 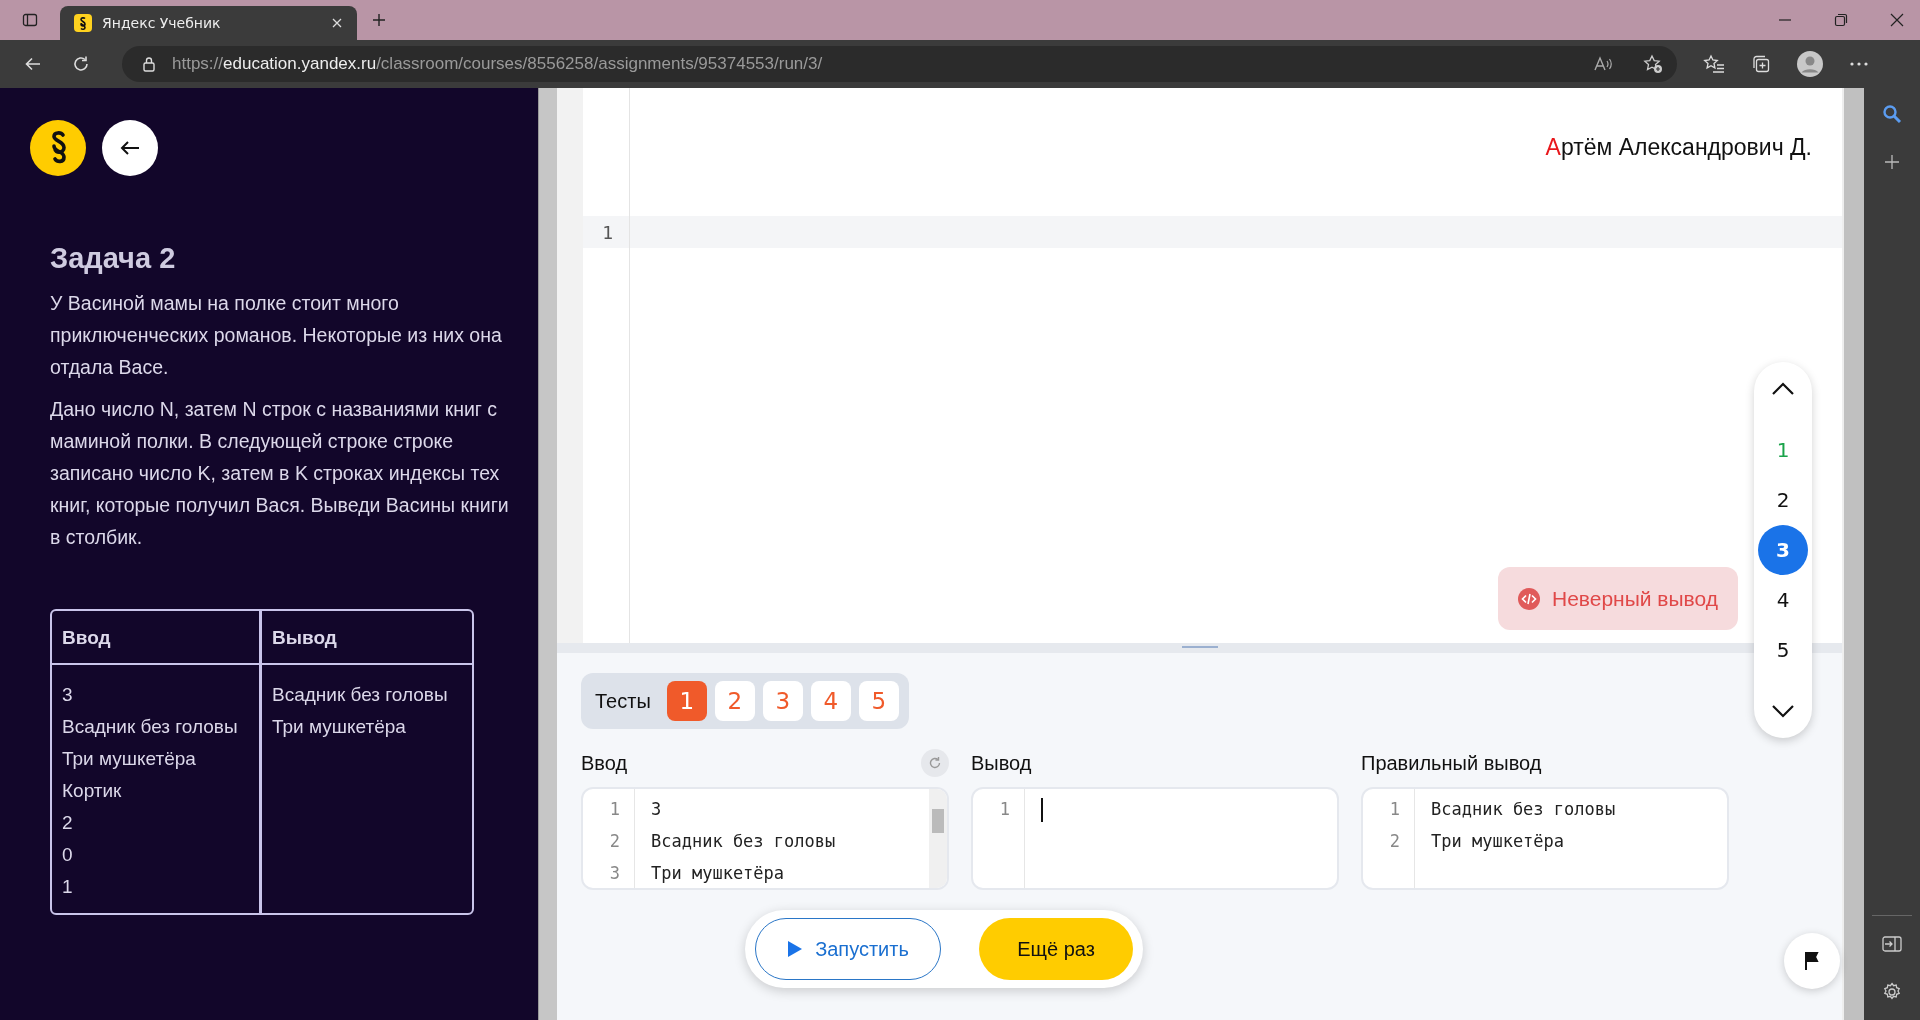 What do you see at coordinates (339, 727) in the screenshot?
I see `example-output-line: Три мушкетёра` at bounding box center [339, 727].